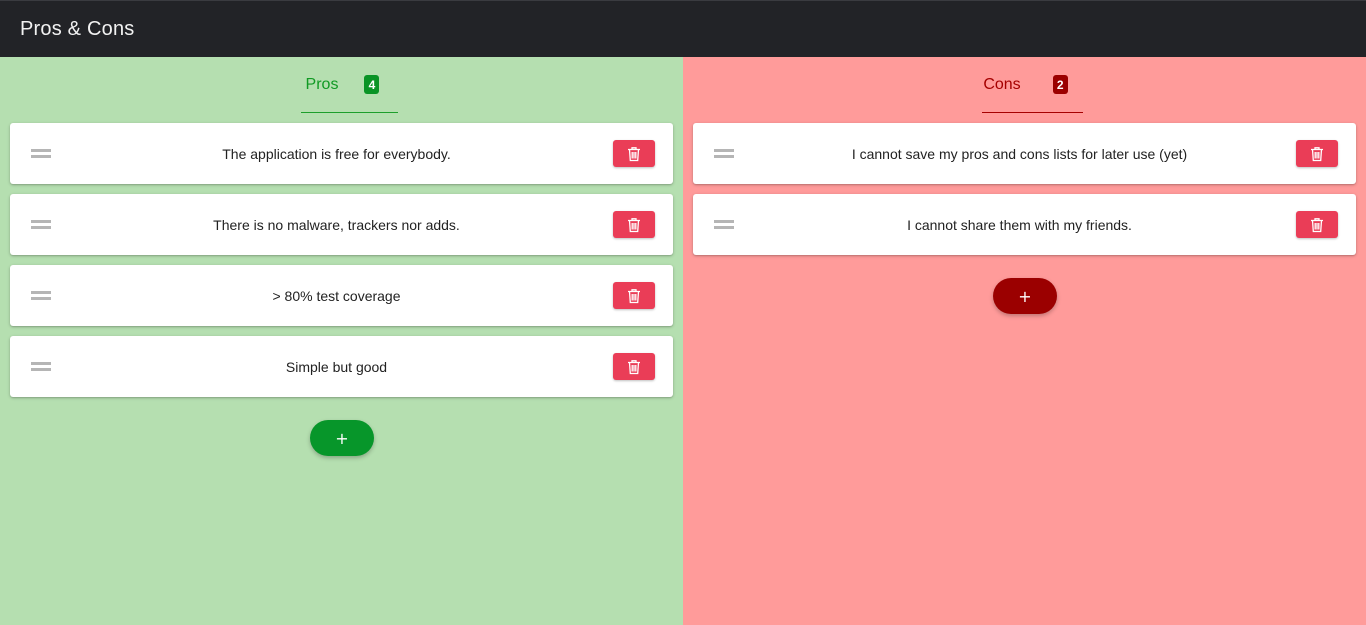 This screenshot has width=1366, height=625. Describe the element at coordinates (77, 28) in the screenshot. I see `app-title: Pros & Cons` at that location.